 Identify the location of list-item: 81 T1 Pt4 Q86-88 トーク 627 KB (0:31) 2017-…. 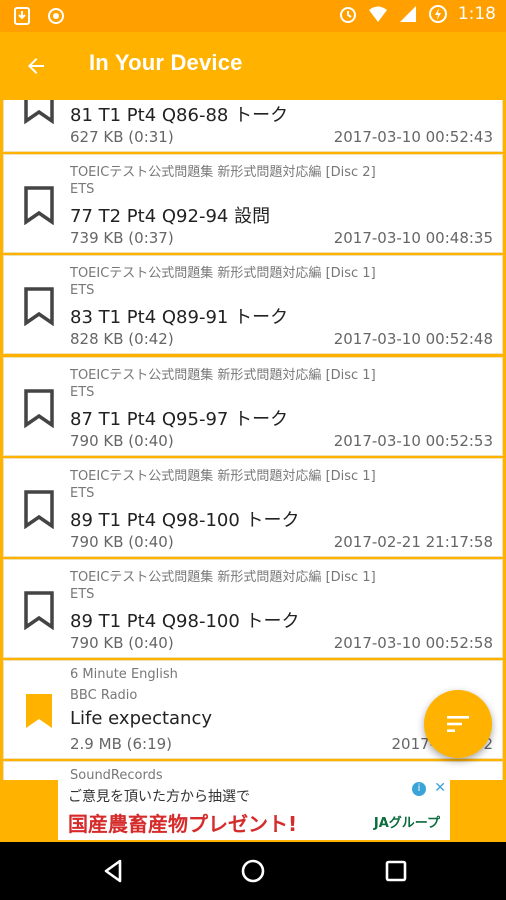
(253, 126).